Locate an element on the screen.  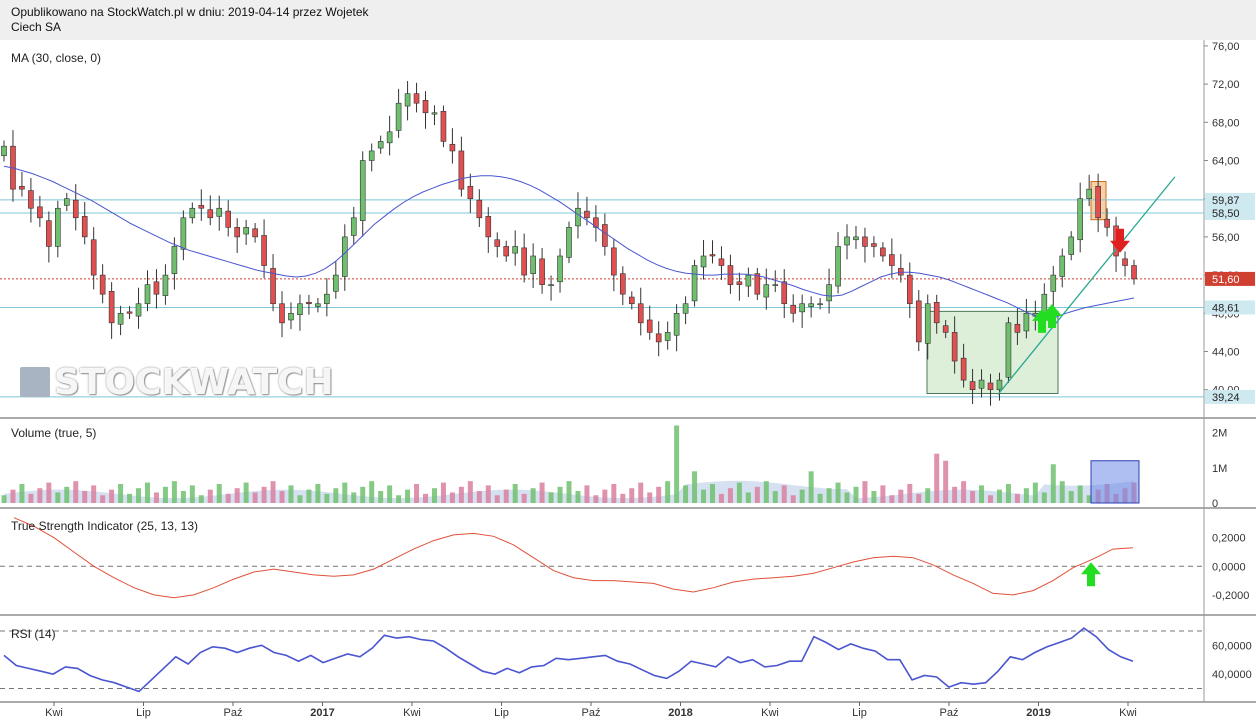
trend-line is located at coordinates (1086, 285).